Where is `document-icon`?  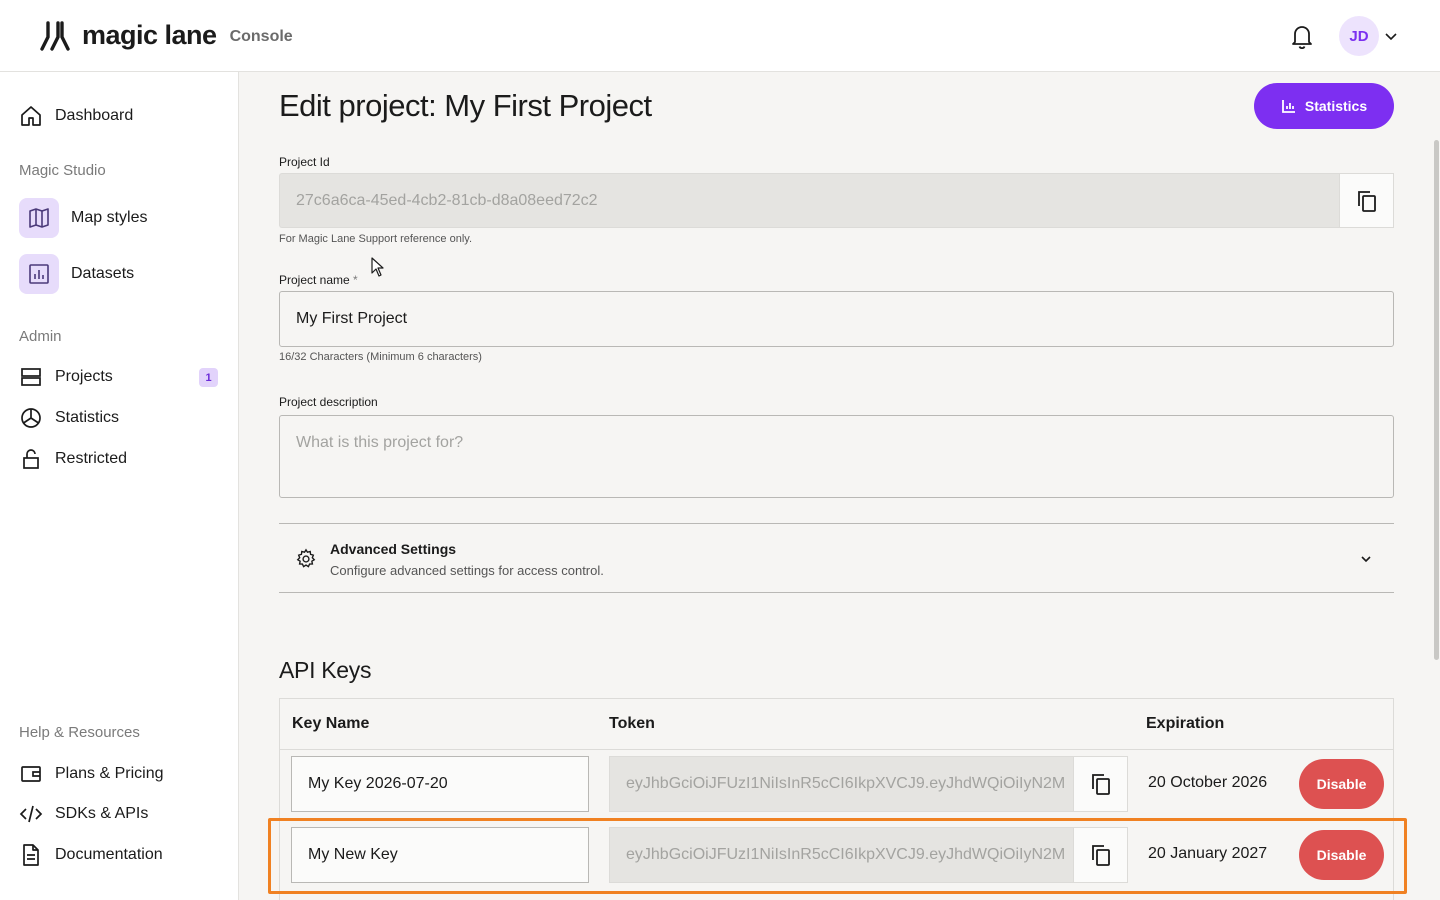
document-icon is located at coordinates (31, 855).